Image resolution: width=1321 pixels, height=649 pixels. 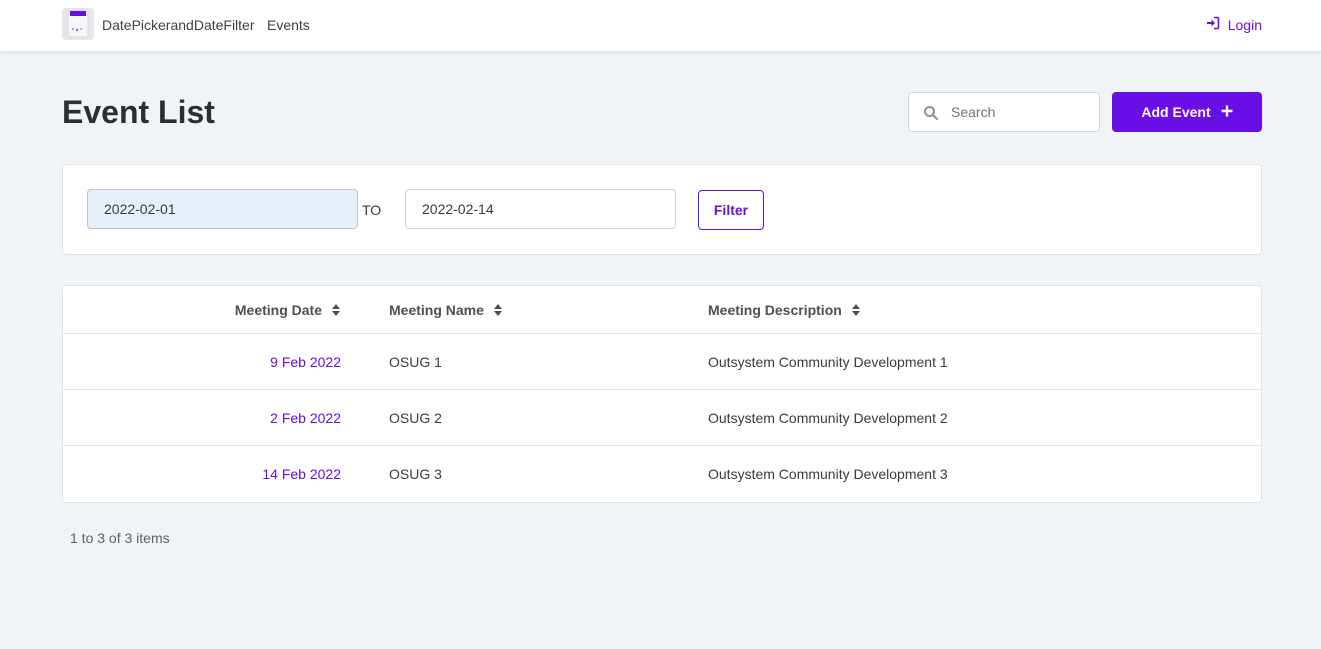 What do you see at coordinates (415, 362) in the screenshot?
I see `meeting-name-cell: OSUG 1` at bounding box center [415, 362].